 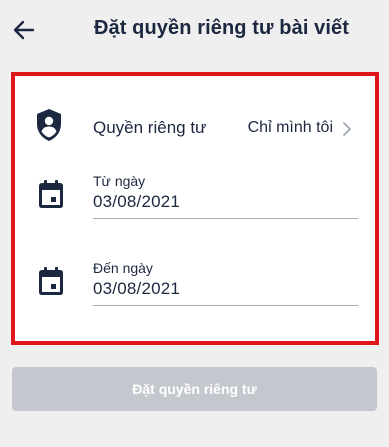 I want to click on set-privacy-button: Đặt quyền riêng tư, so click(x=194, y=389).